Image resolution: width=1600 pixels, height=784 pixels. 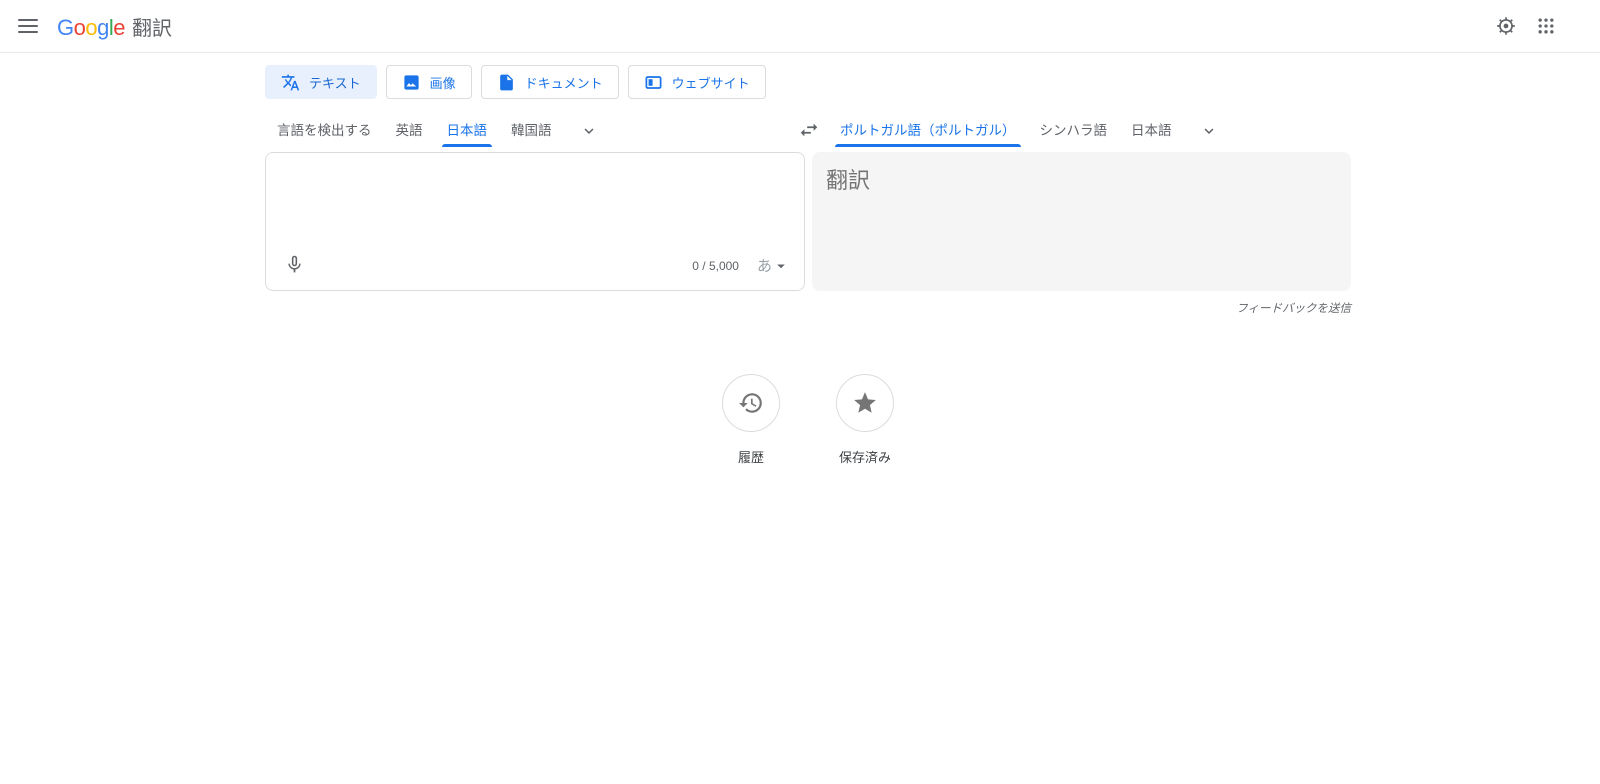 What do you see at coordinates (773, 265) in the screenshot?
I see `input-tool-button: あ` at bounding box center [773, 265].